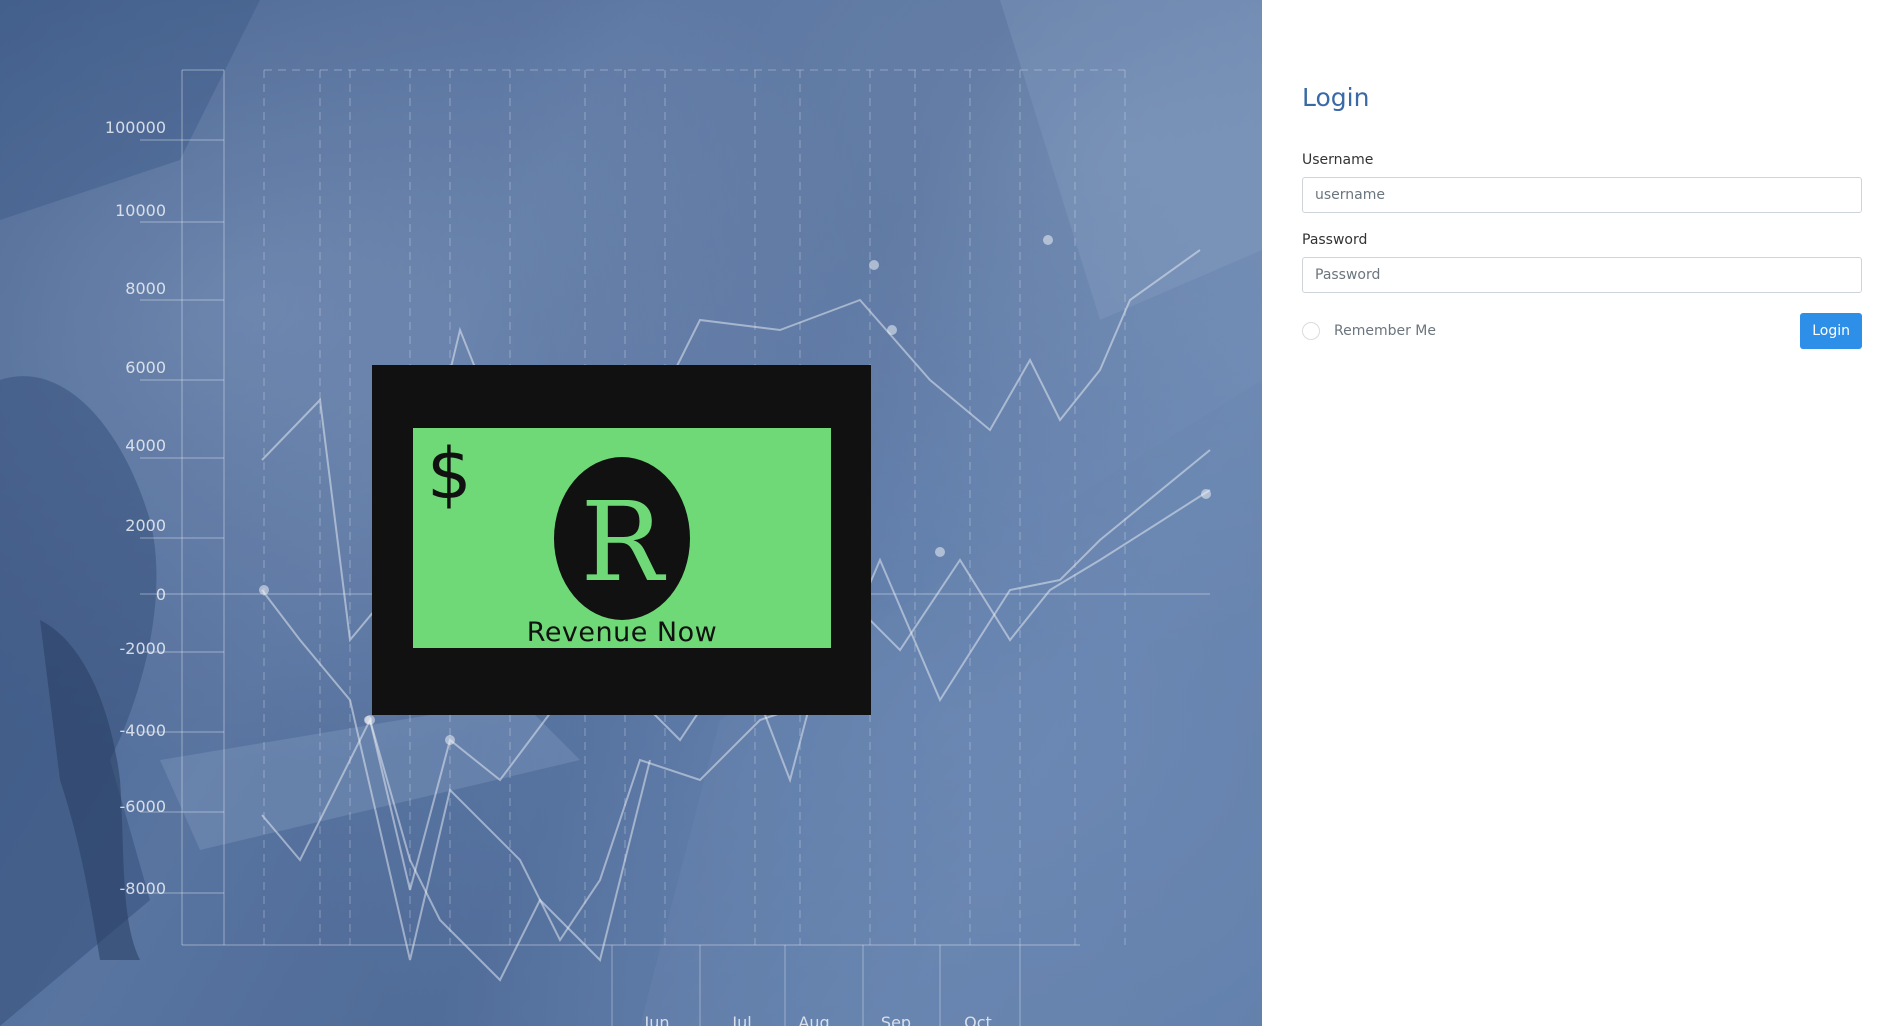 This screenshot has height=1026, width=1902. Describe the element at coordinates (1582, 195) in the screenshot. I see `username-input` at that location.